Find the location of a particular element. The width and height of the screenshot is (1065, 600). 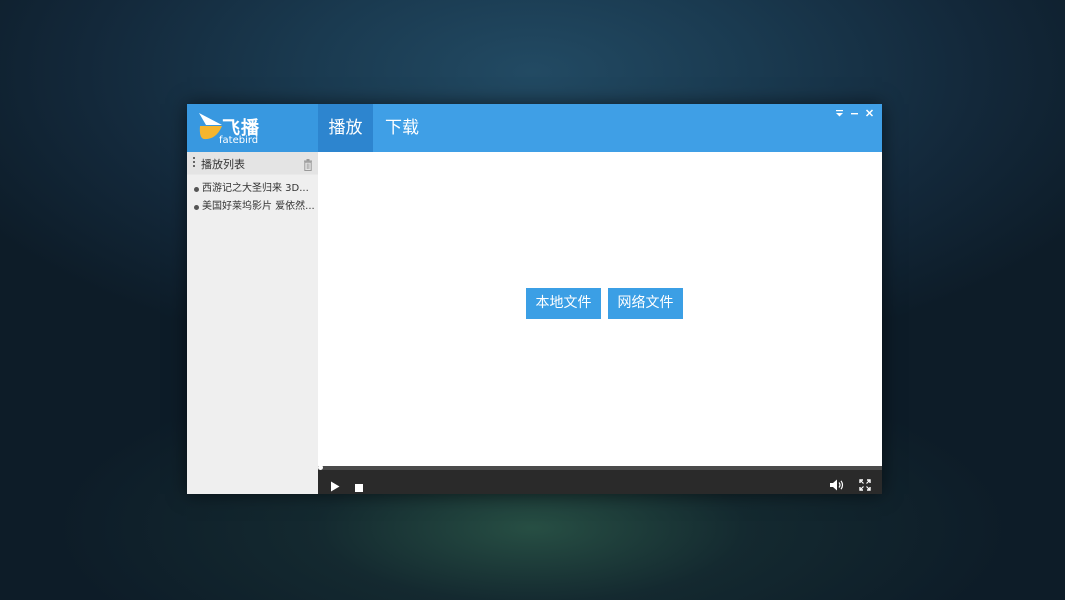

close-icon is located at coordinates (869, 113).